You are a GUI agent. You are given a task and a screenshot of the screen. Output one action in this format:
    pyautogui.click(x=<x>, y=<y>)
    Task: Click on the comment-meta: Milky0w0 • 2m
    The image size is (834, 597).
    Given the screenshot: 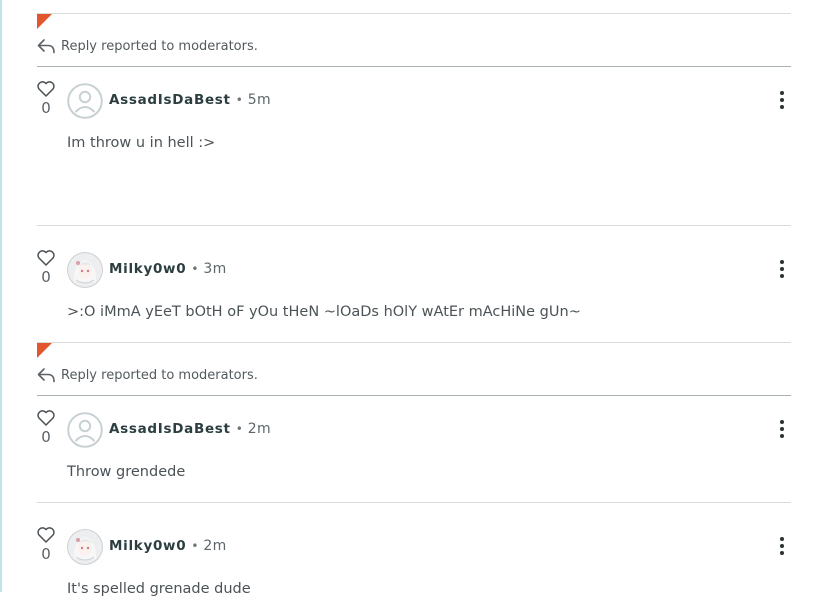 What is the action you would take?
    pyautogui.click(x=168, y=546)
    